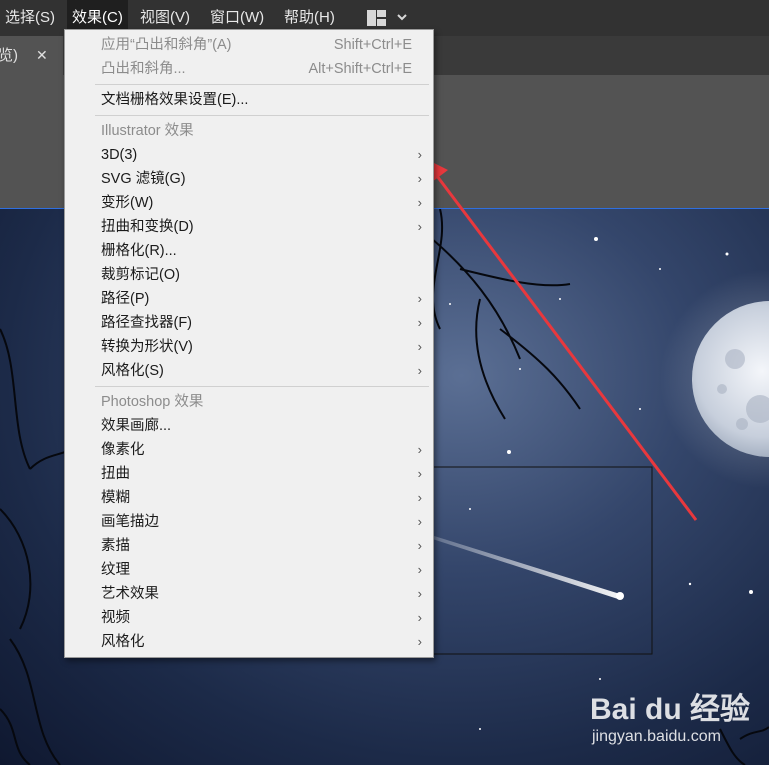 This screenshot has width=769, height=765. Describe the element at coordinates (249, 570) in the screenshot. I see `menu-item-texture: 纹理 ›` at that location.